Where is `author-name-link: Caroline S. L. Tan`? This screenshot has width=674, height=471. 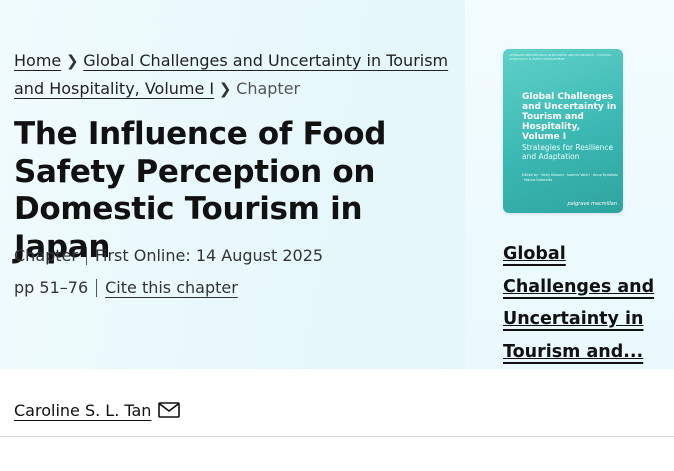
author-name-link: Caroline S. L. Tan is located at coordinates (82, 410).